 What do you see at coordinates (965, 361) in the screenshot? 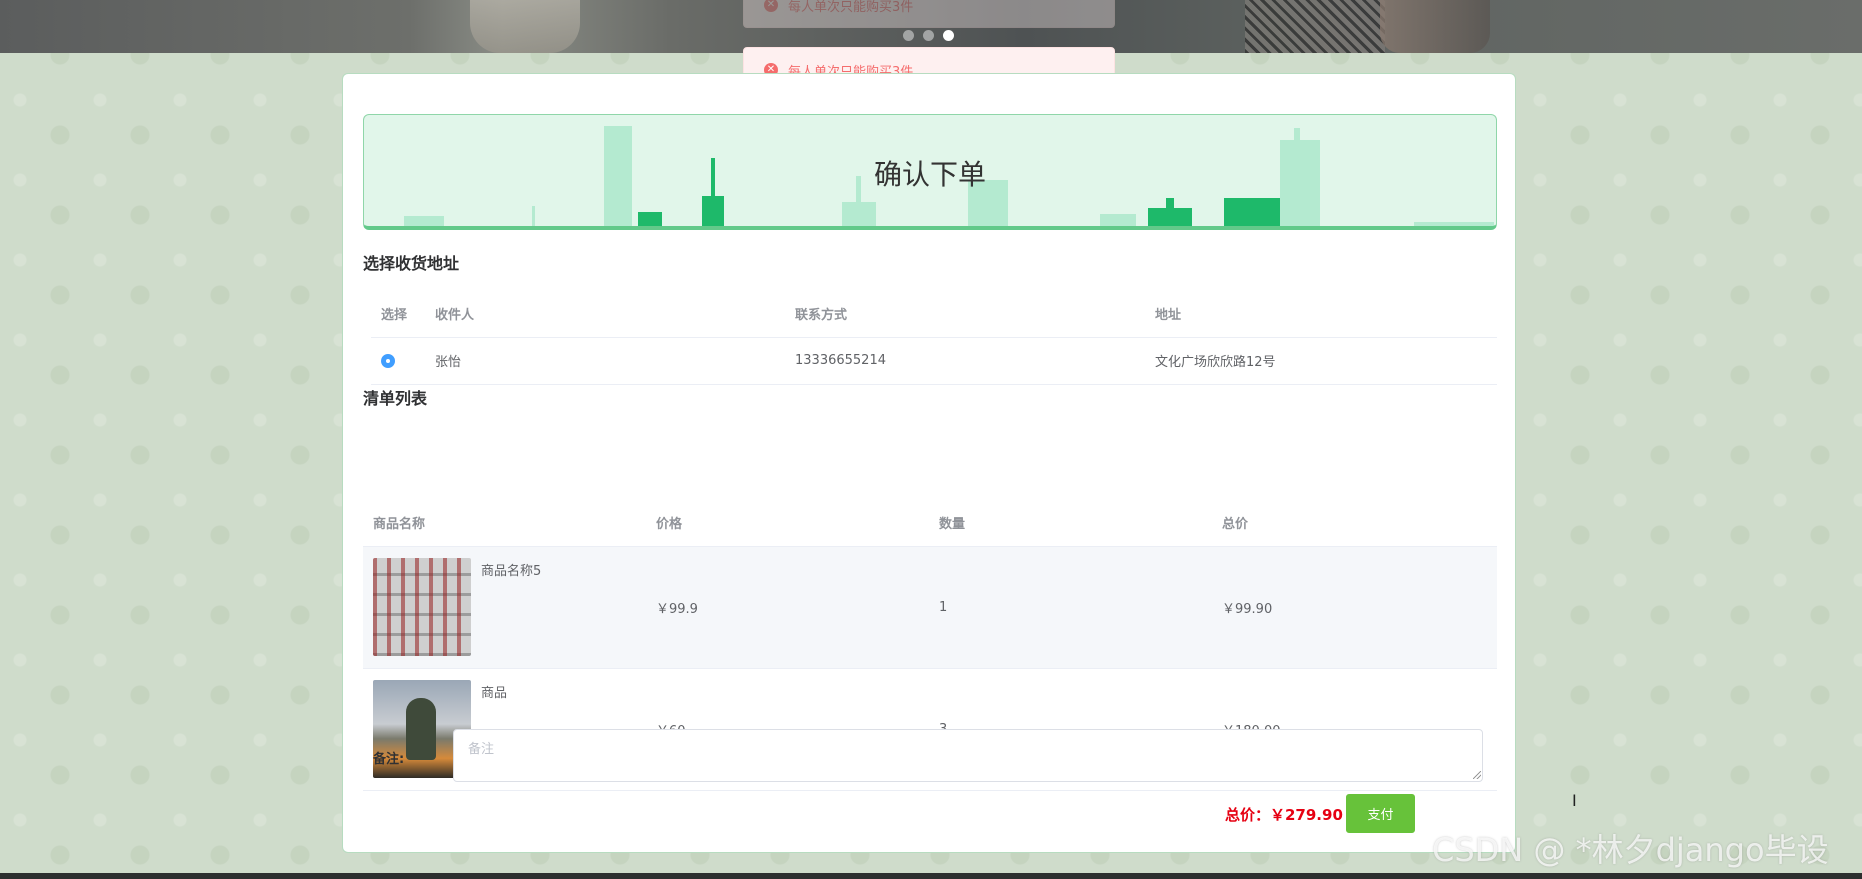
I see `phone-cell: 13336655214` at bounding box center [965, 361].